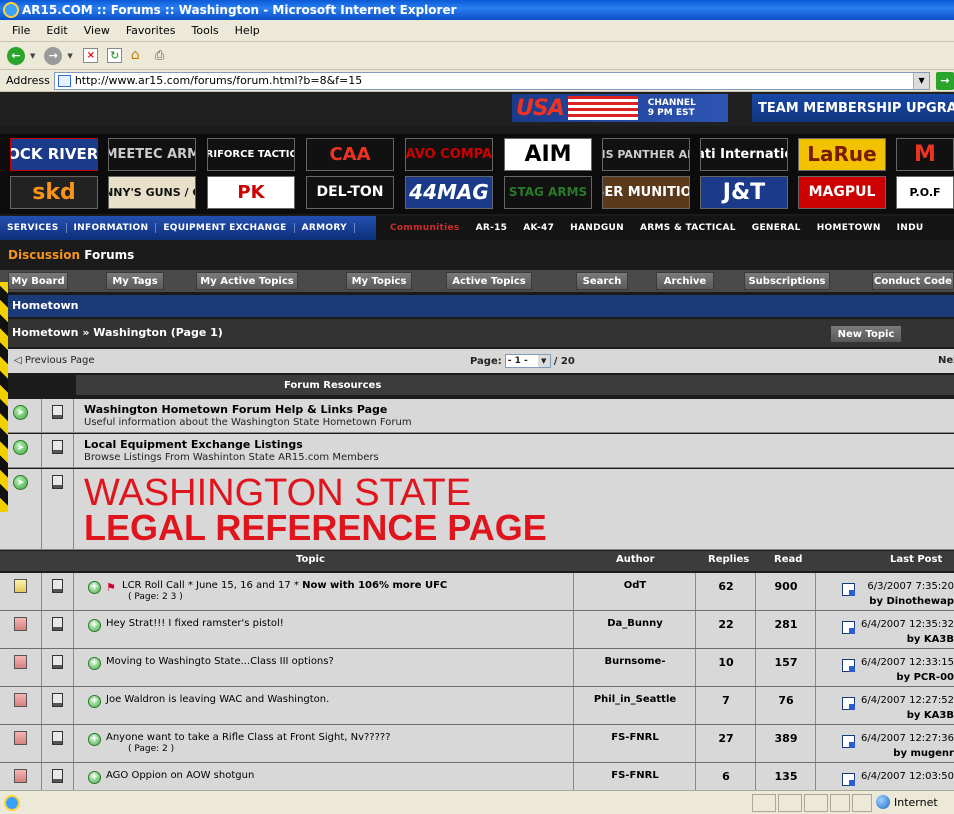  I want to click on my-tags-button: My Tags, so click(135, 281).